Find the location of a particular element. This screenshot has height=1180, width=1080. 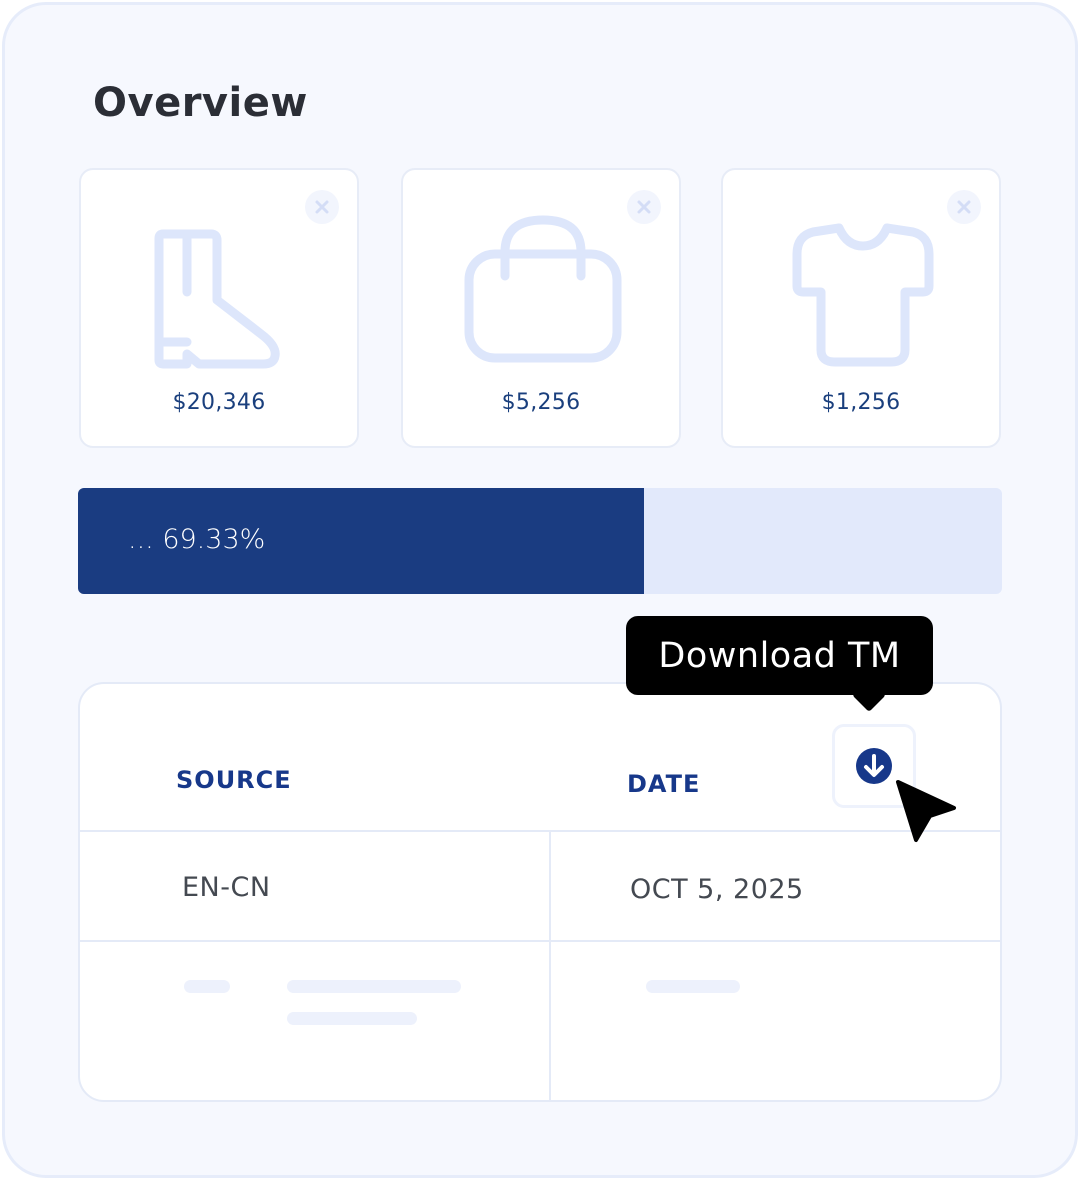

download-tooltip: Download TM is located at coordinates (779, 664).